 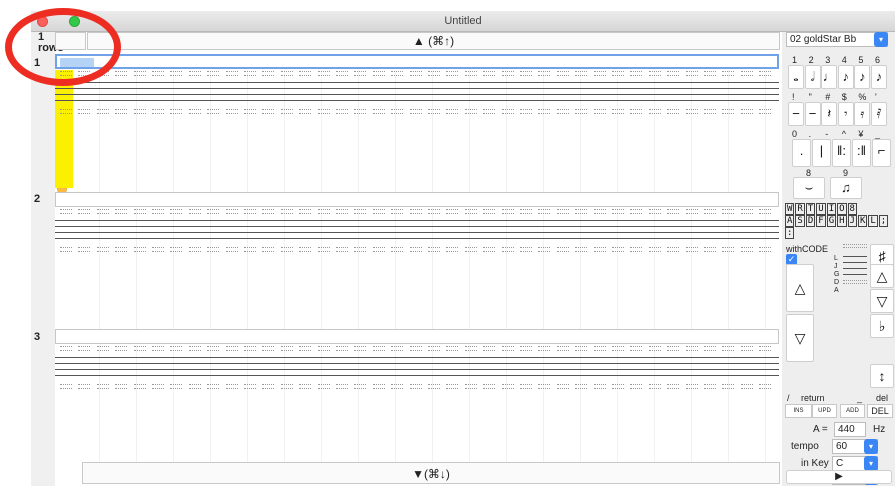 What do you see at coordinates (861, 153) in the screenshot?
I see `barline-button: :‖` at bounding box center [861, 153].